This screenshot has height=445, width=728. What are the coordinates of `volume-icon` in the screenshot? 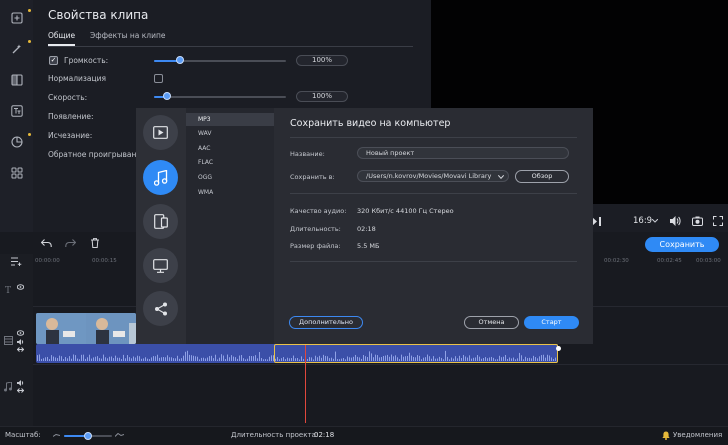 It's located at (675, 221).